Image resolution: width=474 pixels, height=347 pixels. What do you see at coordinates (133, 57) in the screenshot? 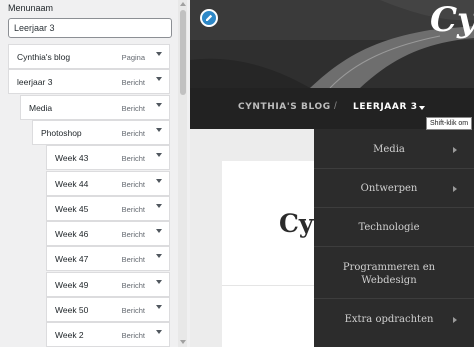
I see `menu-item-type: Pagina` at bounding box center [133, 57].